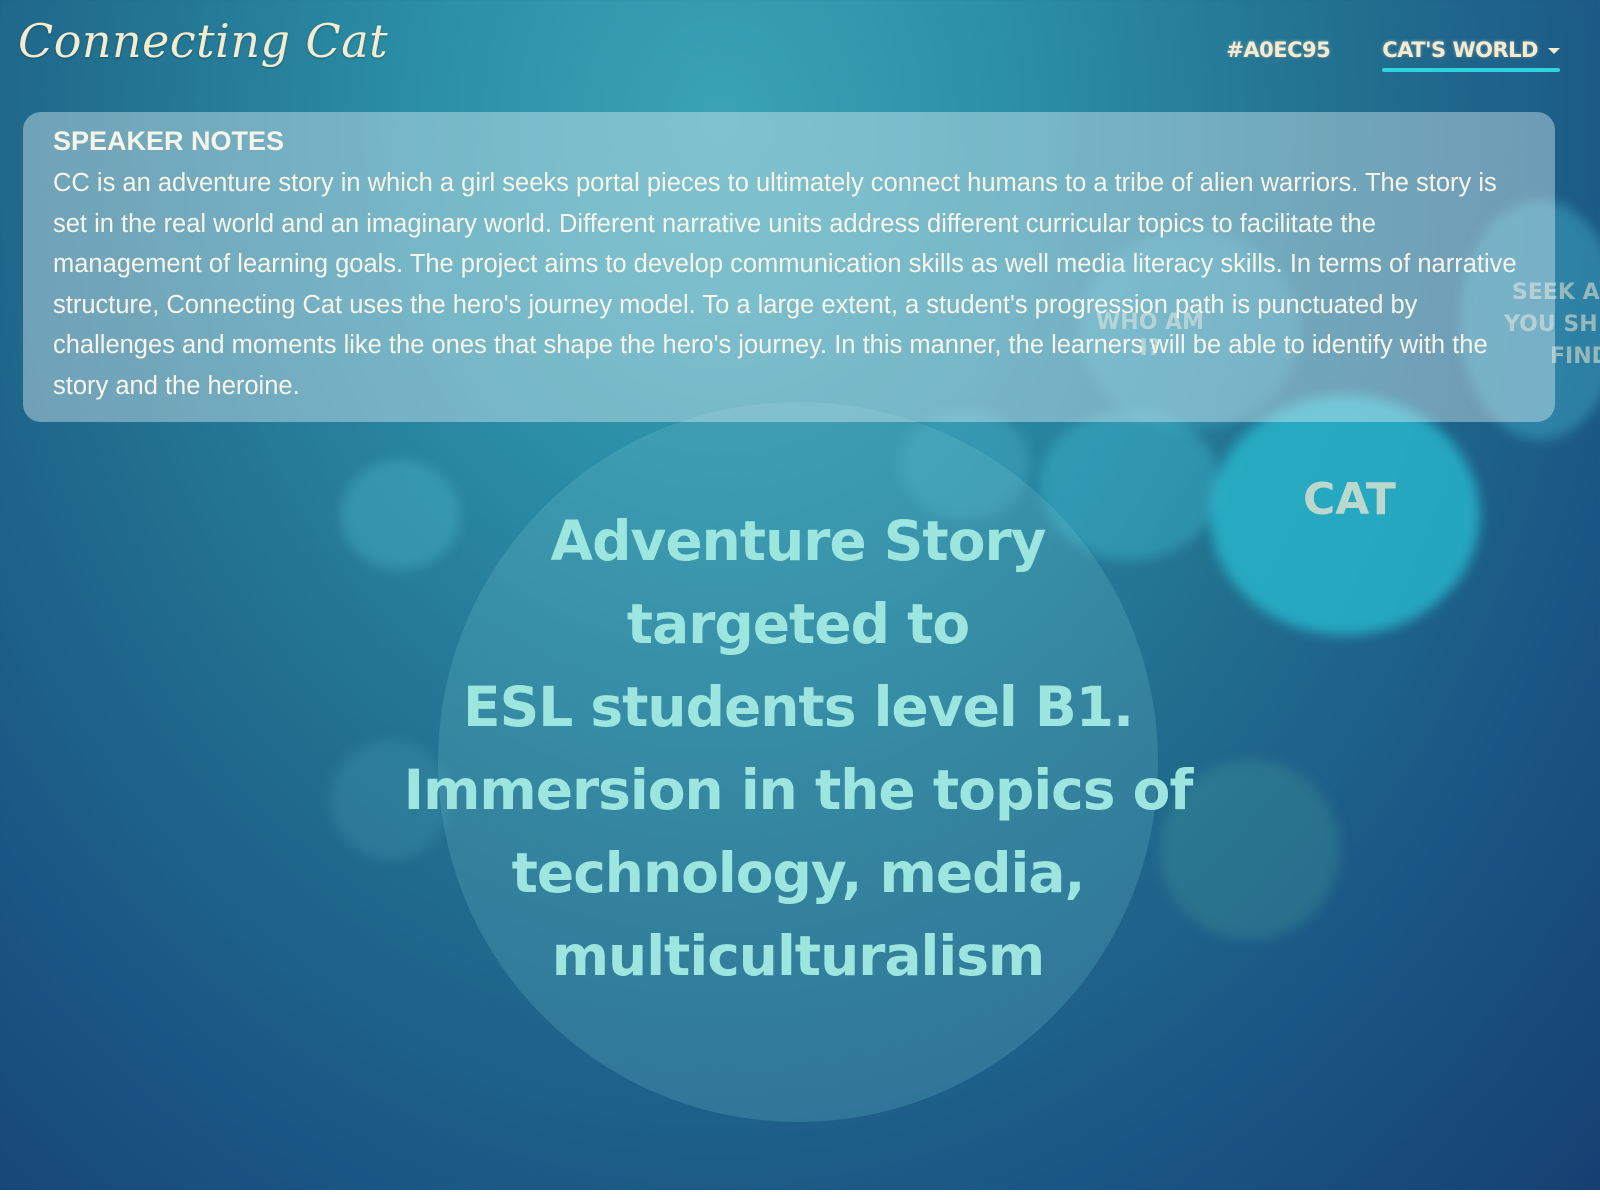 The height and width of the screenshot is (1198, 1600). Describe the element at coordinates (798, 956) in the screenshot. I see `main-line: multiculturalism` at that location.